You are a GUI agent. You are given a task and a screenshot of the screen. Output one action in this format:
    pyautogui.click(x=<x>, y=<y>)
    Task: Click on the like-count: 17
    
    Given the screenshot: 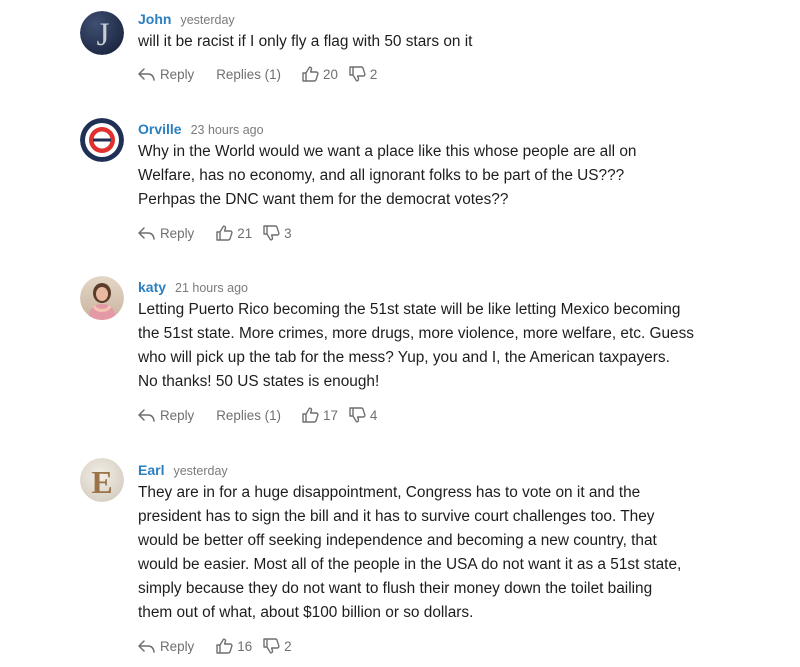 What is the action you would take?
    pyautogui.click(x=330, y=415)
    